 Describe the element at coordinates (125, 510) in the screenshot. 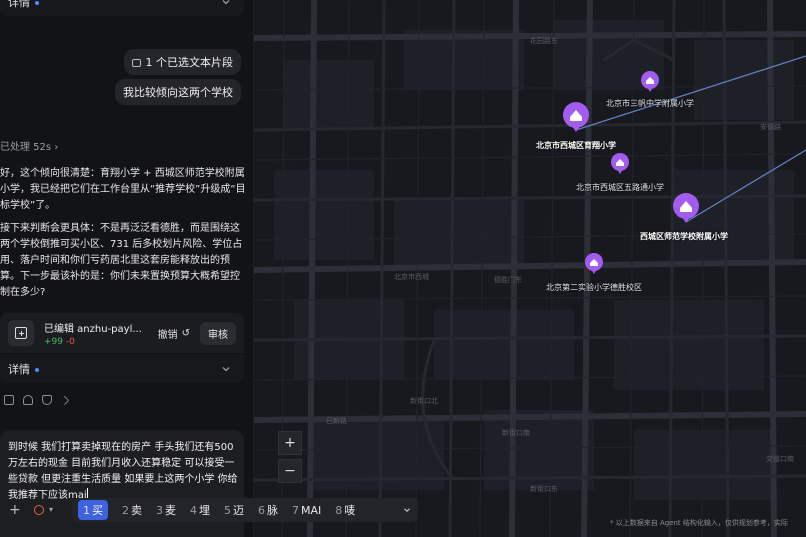

I see `candidate-number: 2` at that location.